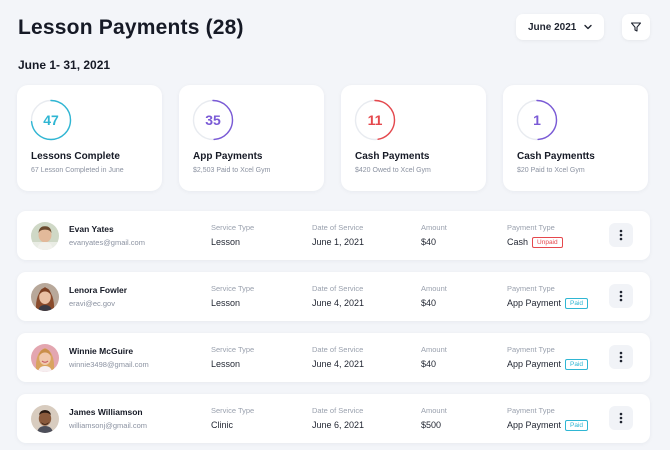  What do you see at coordinates (232, 170) in the screenshot?
I see `stat-subtext: $2,503 Paid to Xcel Gym` at bounding box center [232, 170].